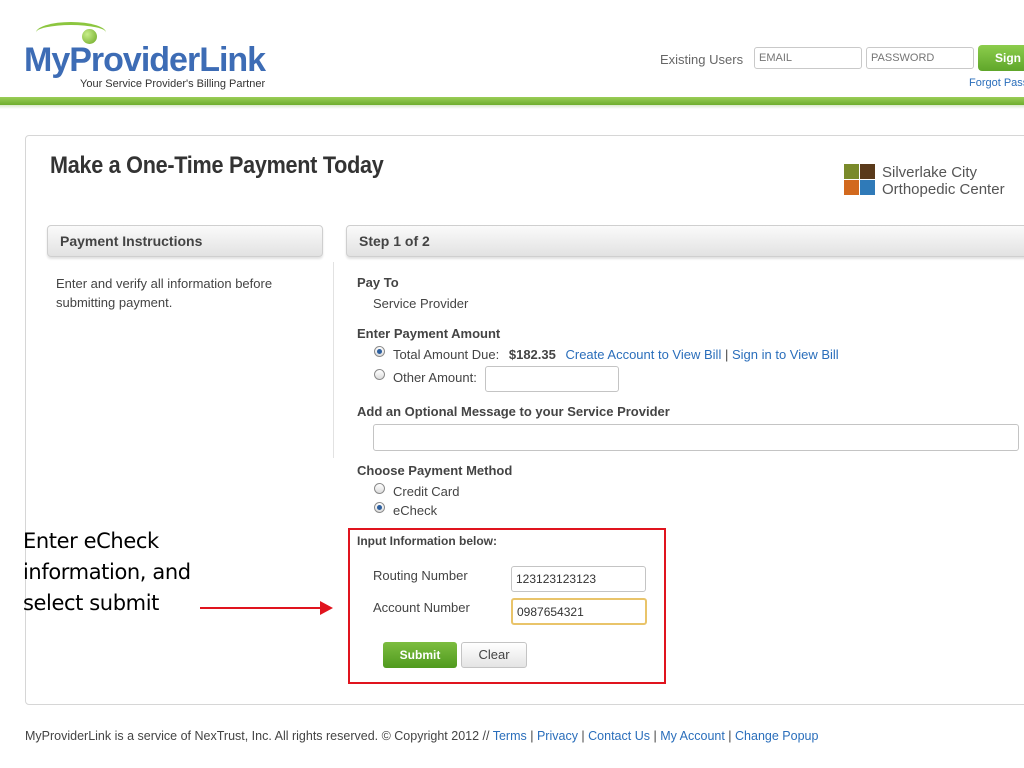 This screenshot has width=1024, height=768. What do you see at coordinates (578, 579) in the screenshot?
I see `routing-number-input` at bounding box center [578, 579].